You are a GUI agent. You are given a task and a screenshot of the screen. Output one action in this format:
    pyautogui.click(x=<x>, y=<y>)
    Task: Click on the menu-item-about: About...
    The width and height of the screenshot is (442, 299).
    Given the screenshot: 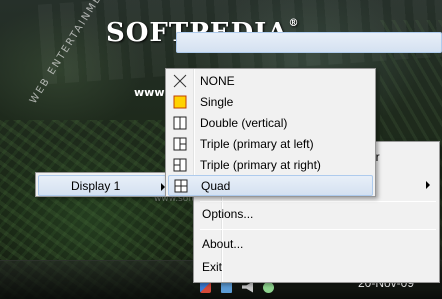 What is the action you would take?
    pyautogui.click(x=222, y=244)
    